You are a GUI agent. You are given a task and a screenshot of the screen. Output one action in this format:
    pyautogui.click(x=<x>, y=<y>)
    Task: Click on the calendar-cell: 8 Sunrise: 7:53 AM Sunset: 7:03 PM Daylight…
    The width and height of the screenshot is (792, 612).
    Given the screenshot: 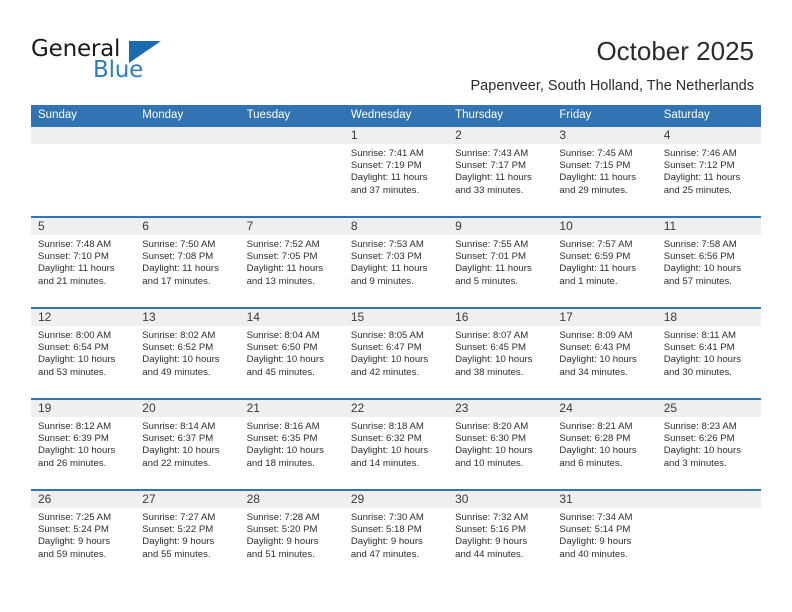 What is the action you would take?
    pyautogui.click(x=396, y=262)
    